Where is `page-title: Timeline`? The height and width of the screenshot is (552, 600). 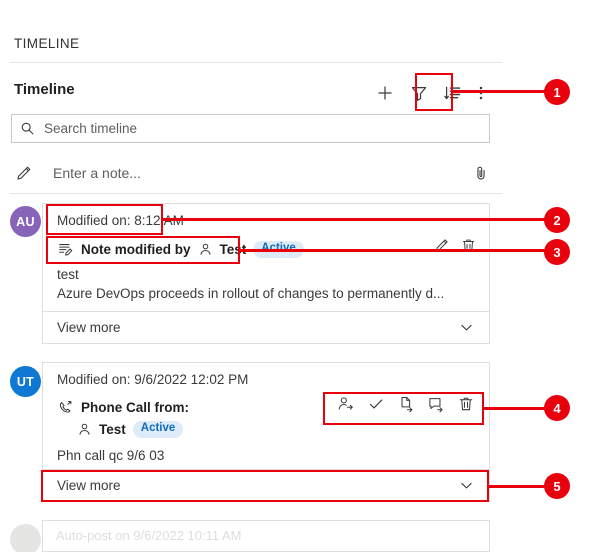 page-title: Timeline is located at coordinates (44, 89).